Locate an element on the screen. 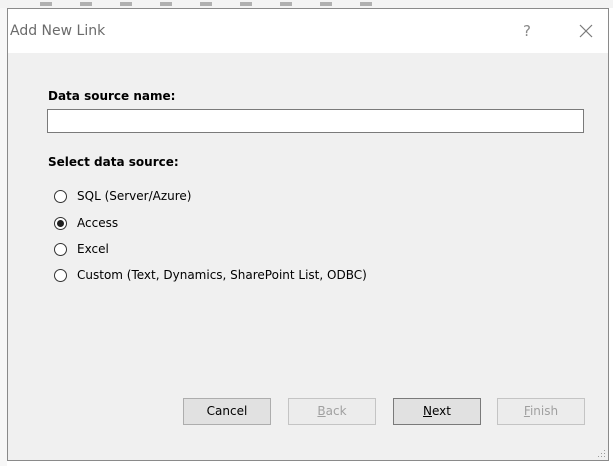 The width and height of the screenshot is (613, 466). close-icon is located at coordinates (586, 31).